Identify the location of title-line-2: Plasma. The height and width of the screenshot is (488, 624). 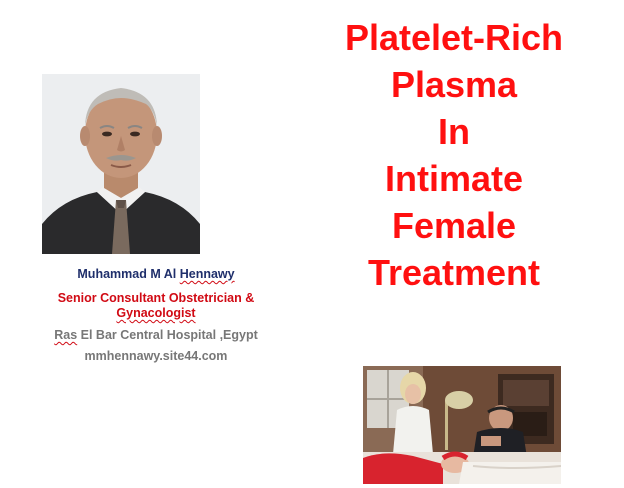
(454, 84).